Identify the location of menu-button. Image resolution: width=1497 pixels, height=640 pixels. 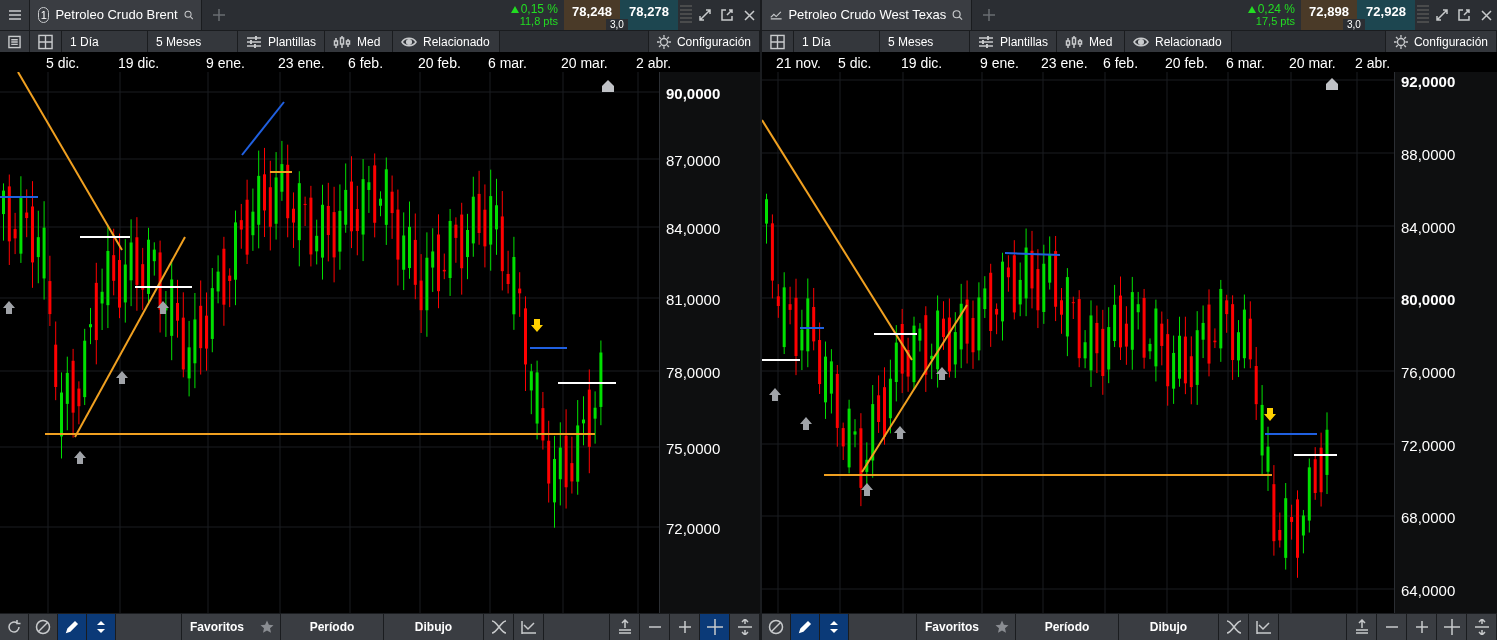
(15, 15).